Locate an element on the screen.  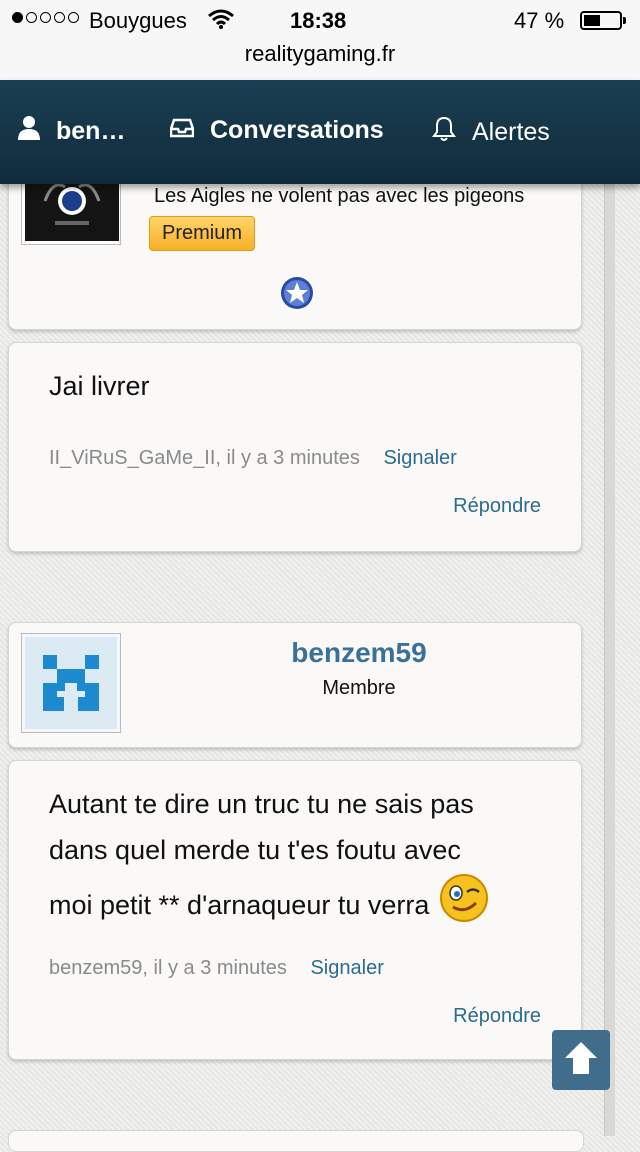
nav-conversations: Conversations is located at coordinates (276, 130).